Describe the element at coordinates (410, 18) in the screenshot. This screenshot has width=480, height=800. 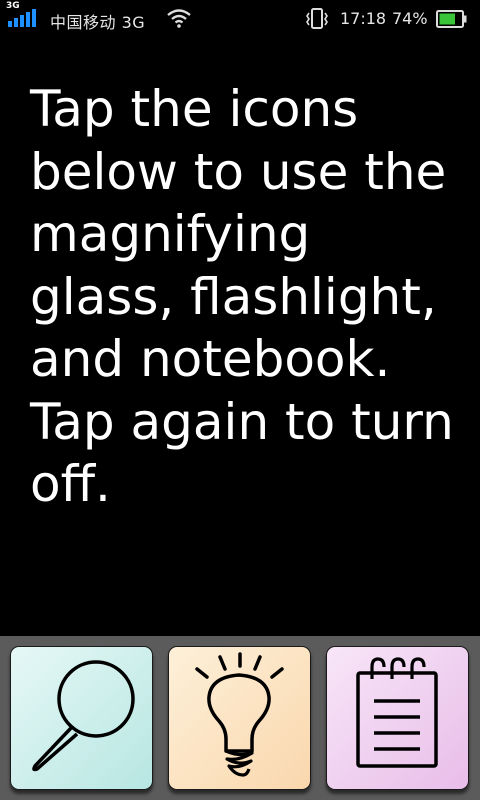
I see `battery-percent: 74%` at that location.